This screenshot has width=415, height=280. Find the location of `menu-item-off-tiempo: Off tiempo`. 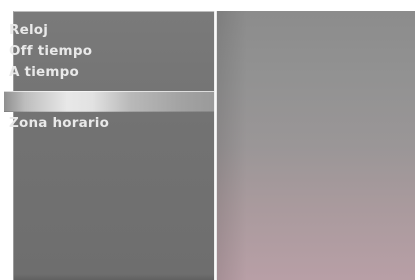

menu-item-off-tiempo: Off tiempo is located at coordinates (50, 51).